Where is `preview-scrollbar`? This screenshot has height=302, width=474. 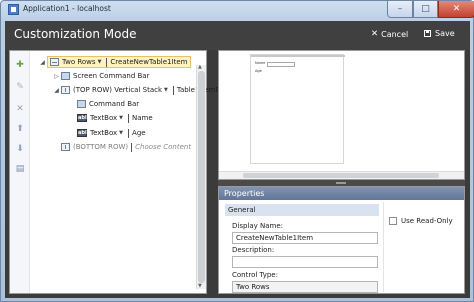 preview-scrollbar is located at coordinates (341, 175).